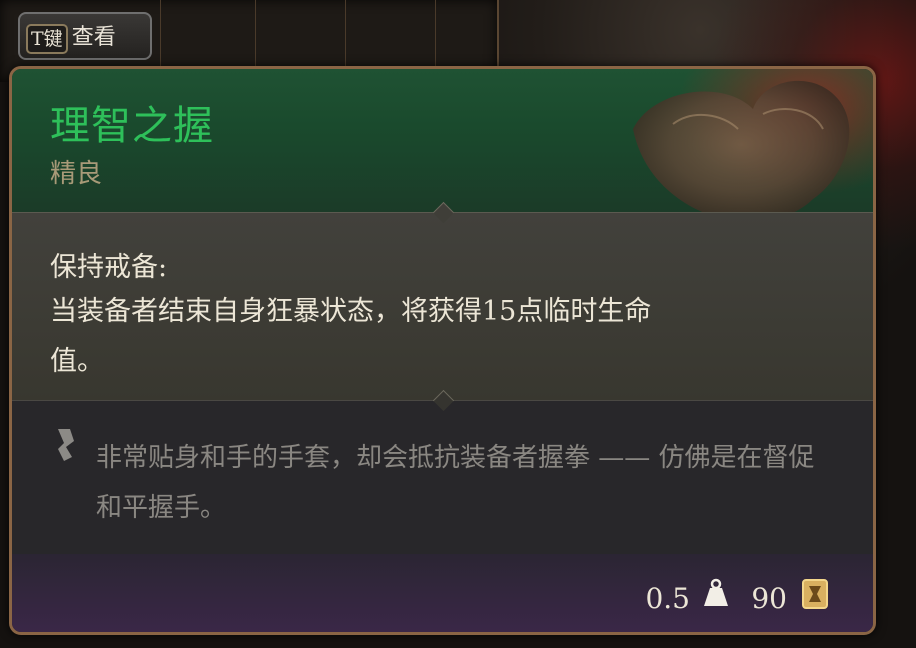 Image resolution: width=916 pixels, height=648 pixels. Describe the element at coordinates (667, 598) in the screenshot. I see `weight-value: 0.5` at that location.